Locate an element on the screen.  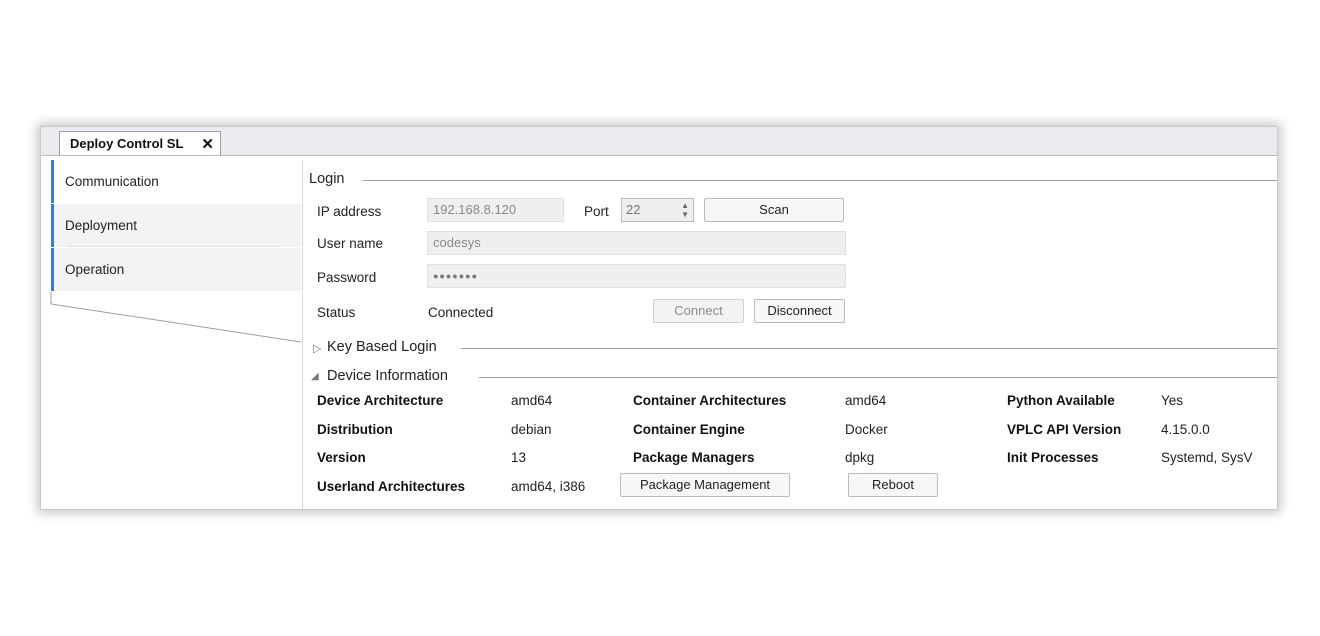
sidebar-item-deployment: Deployment is located at coordinates (176, 225).